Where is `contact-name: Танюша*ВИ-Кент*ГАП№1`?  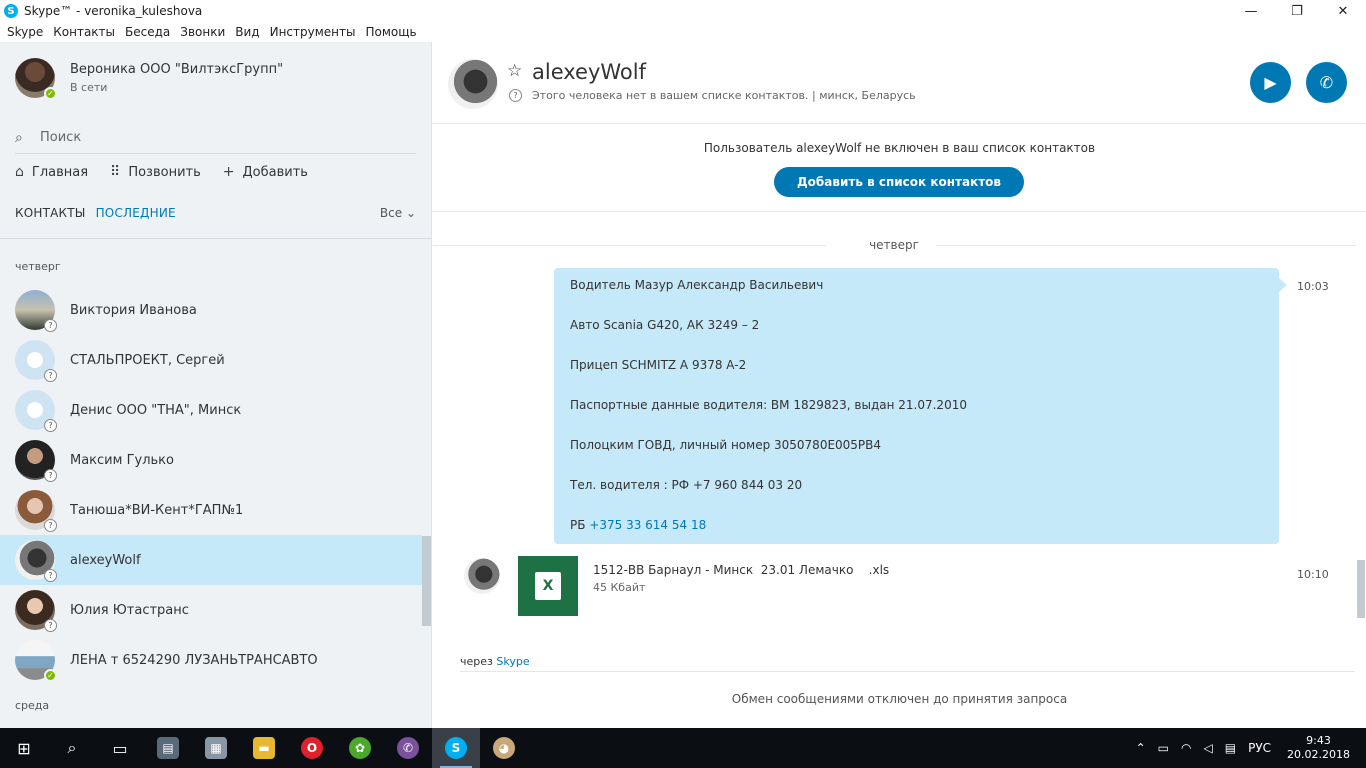
contact-name: Танюша*ВИ-Кент*ГАП№1 is located at coordinates (157, 510).